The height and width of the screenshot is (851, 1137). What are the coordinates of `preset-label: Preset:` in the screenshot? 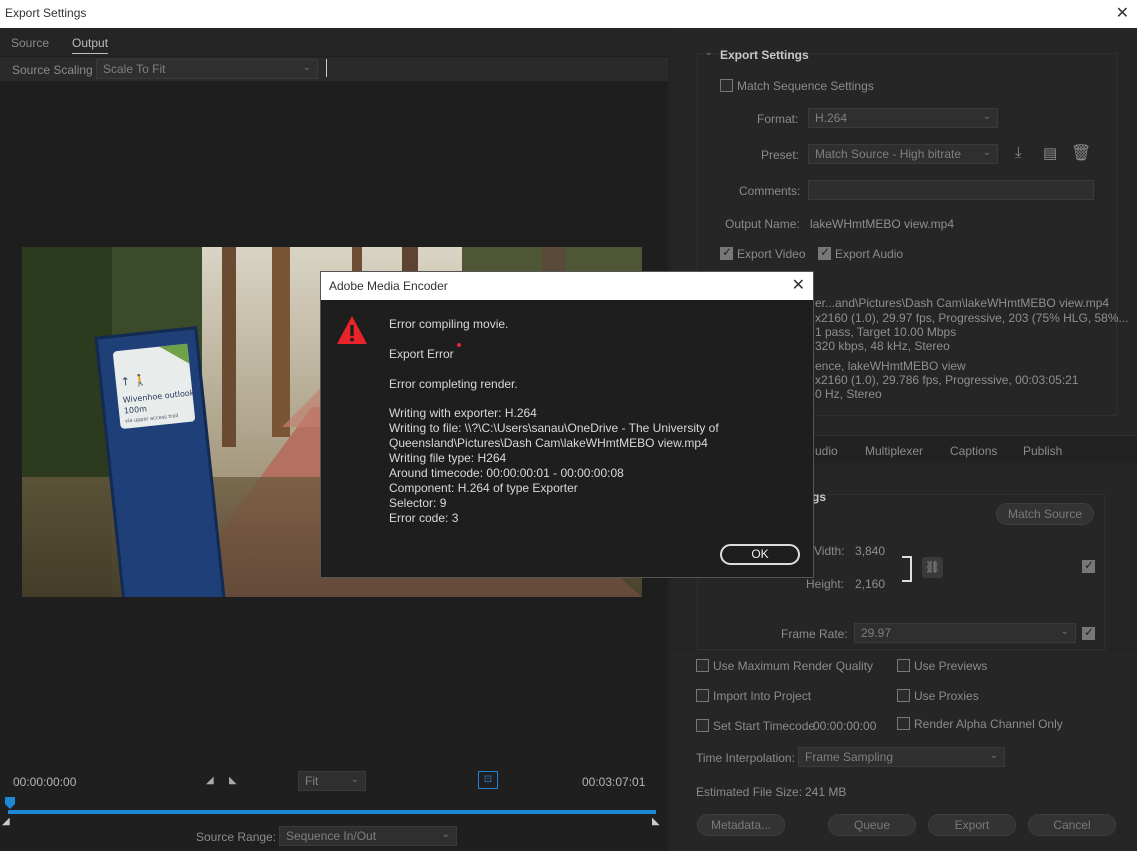 It's located at (780, 155).